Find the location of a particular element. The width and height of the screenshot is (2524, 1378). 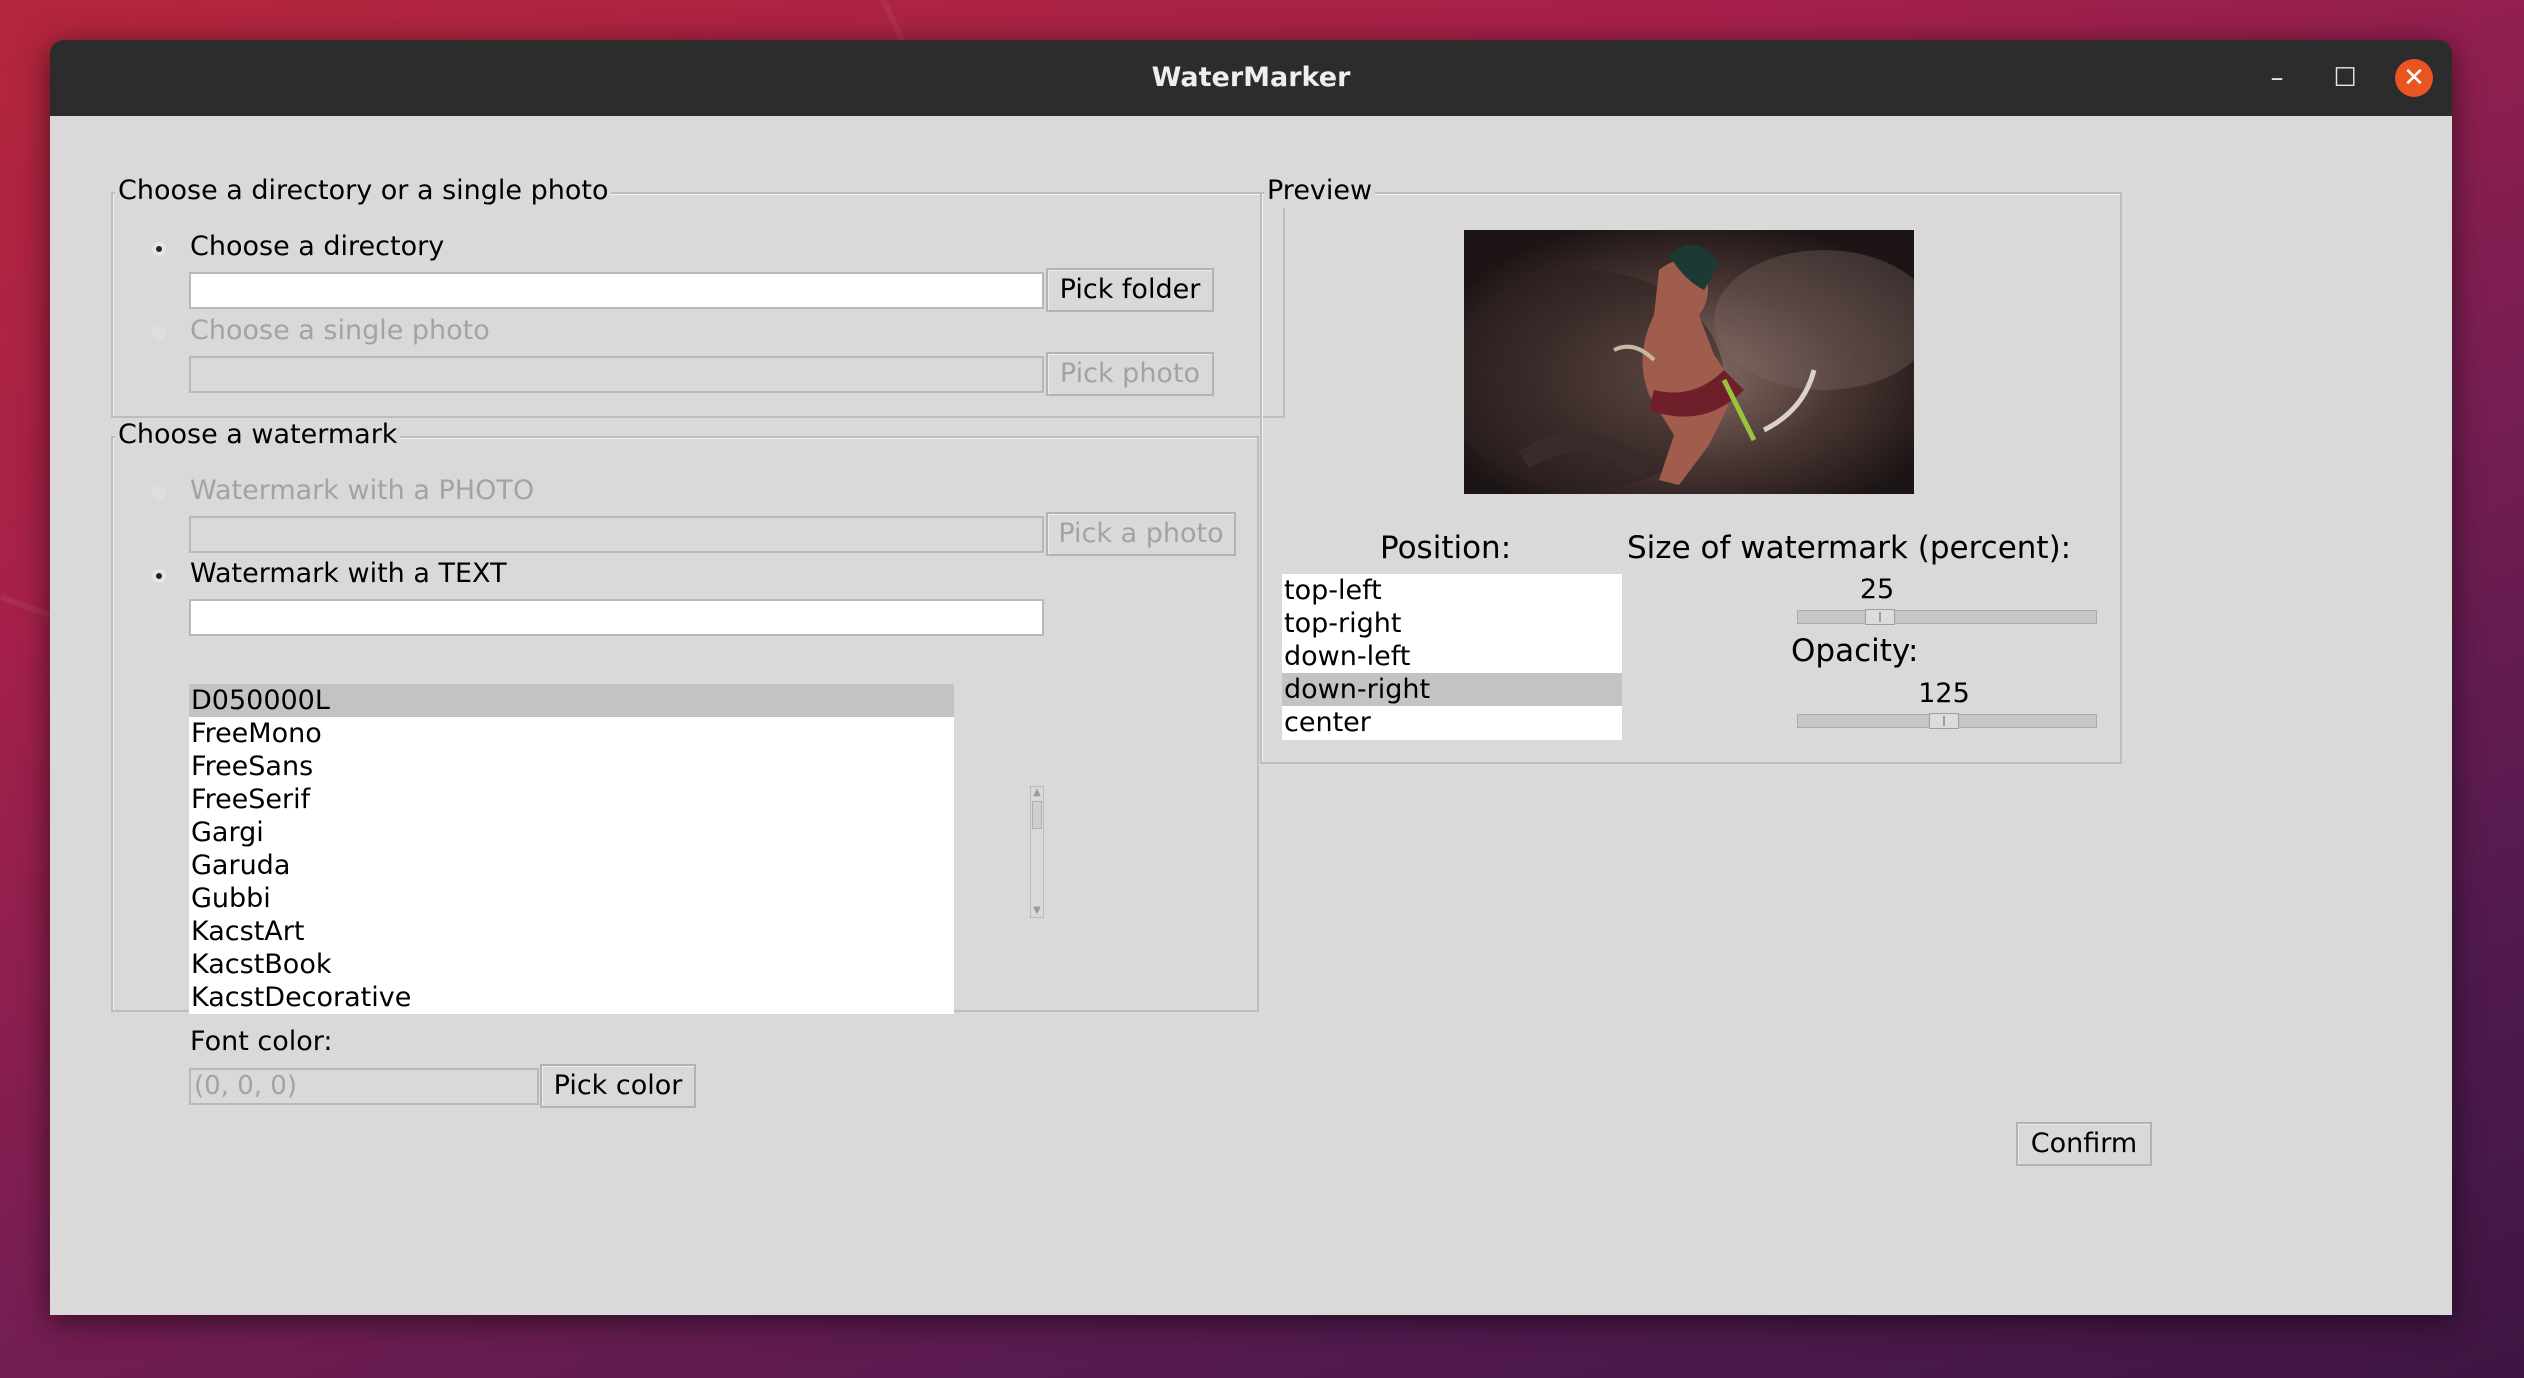

pick-folder-button: Pick folder is located at coordinates (1130, 290).